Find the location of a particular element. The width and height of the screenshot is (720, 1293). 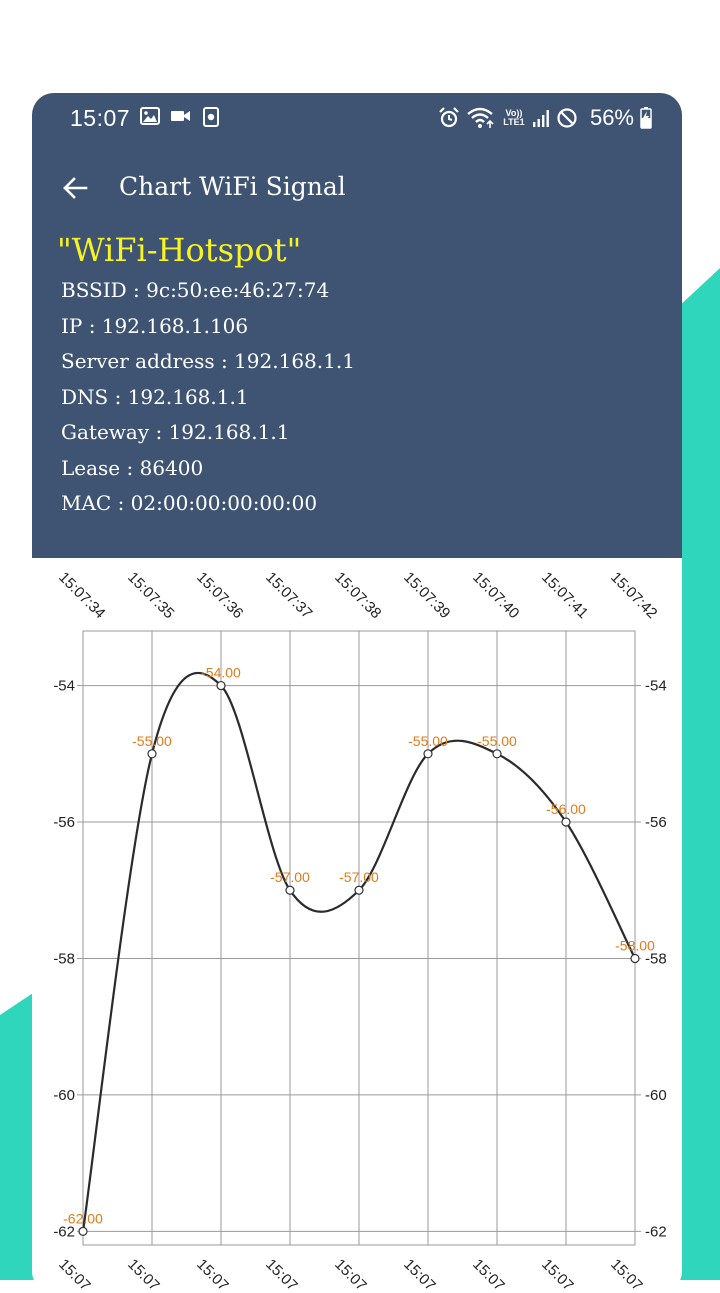

data-value-label: -54.00 is located at coordinates (221, 673).